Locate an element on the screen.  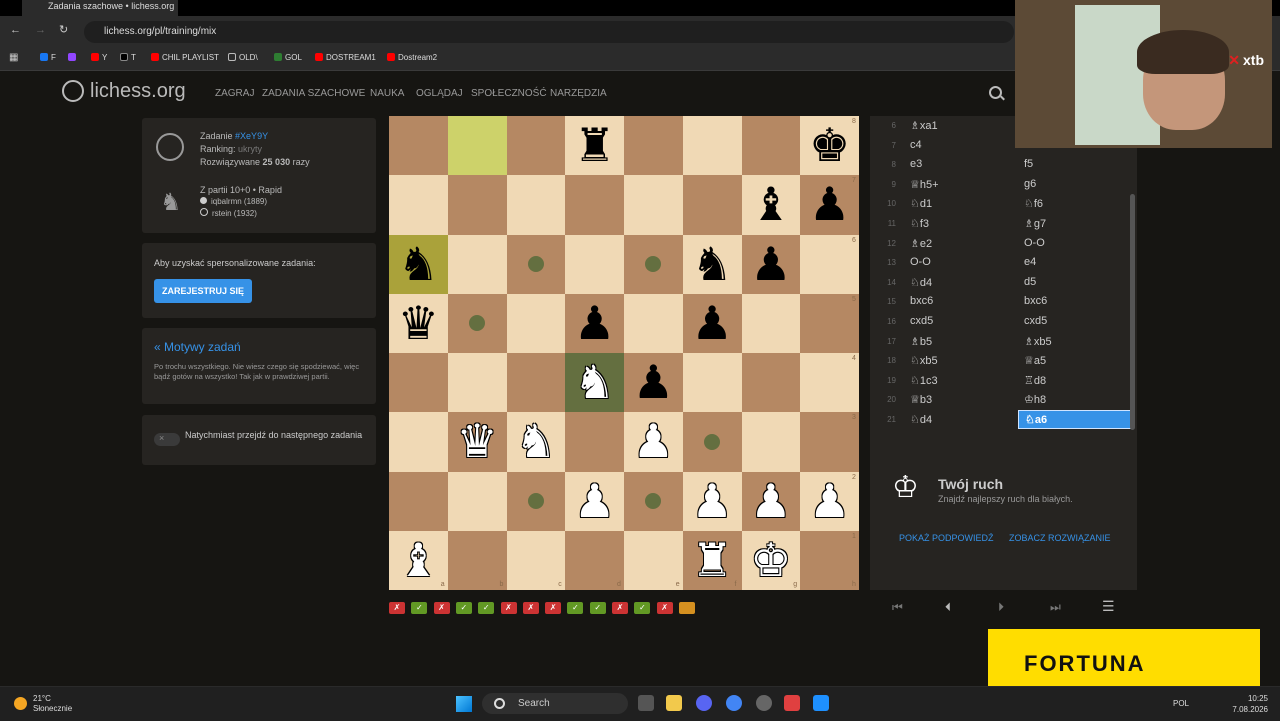
square-d3 is located at coordinates (594, 442).